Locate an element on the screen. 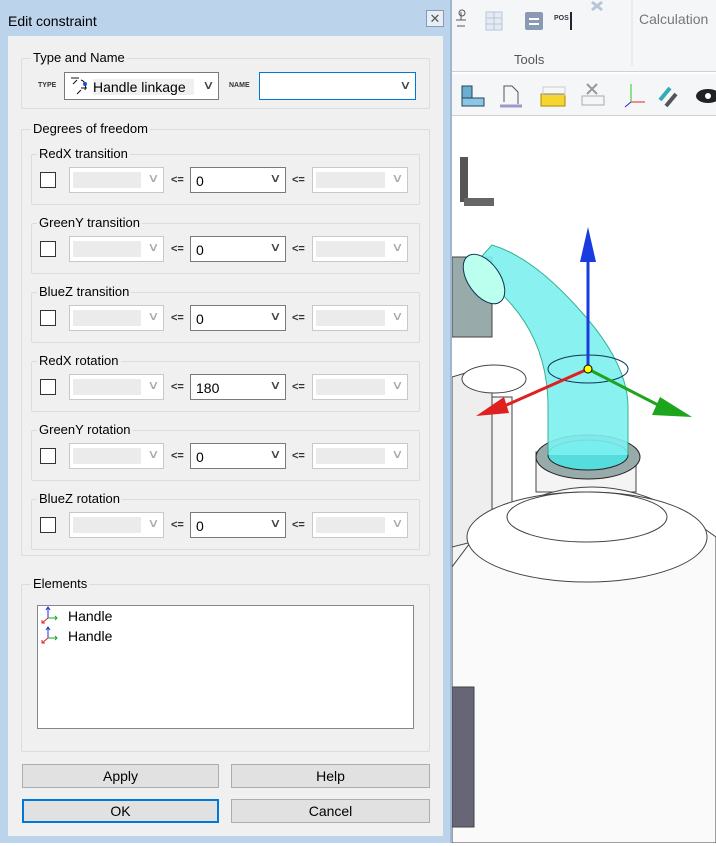  solid-icon is located at coordinates (473, 96).